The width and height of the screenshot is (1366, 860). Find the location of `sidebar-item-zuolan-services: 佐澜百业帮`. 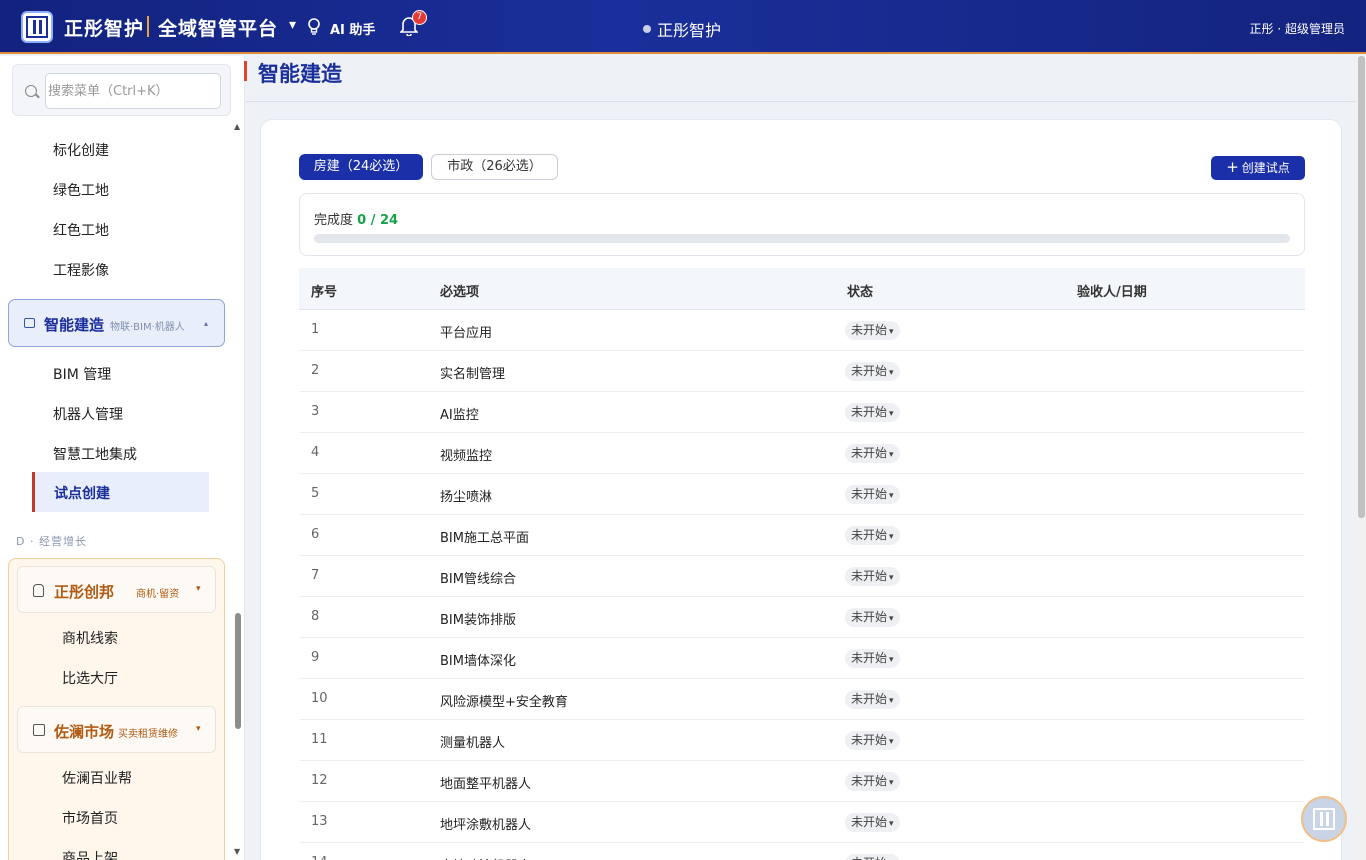

sidebar-item-zuolan-services: 佐澜百业帮 is located at coordinates (97, 778).